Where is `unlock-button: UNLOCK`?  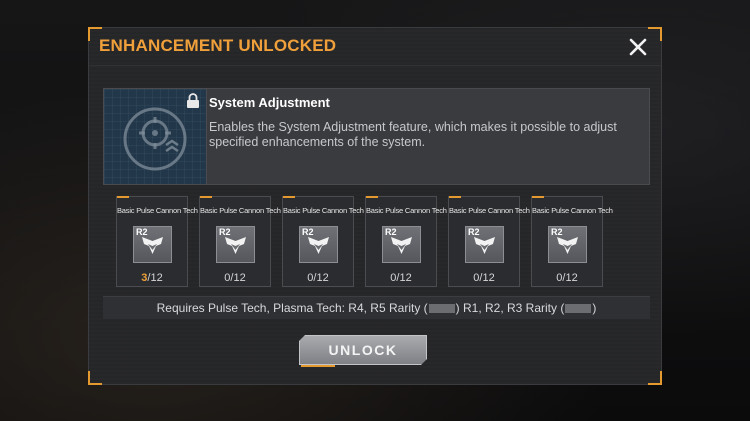 unlock-button: UNLOCK is located at coordinates (363, 350).